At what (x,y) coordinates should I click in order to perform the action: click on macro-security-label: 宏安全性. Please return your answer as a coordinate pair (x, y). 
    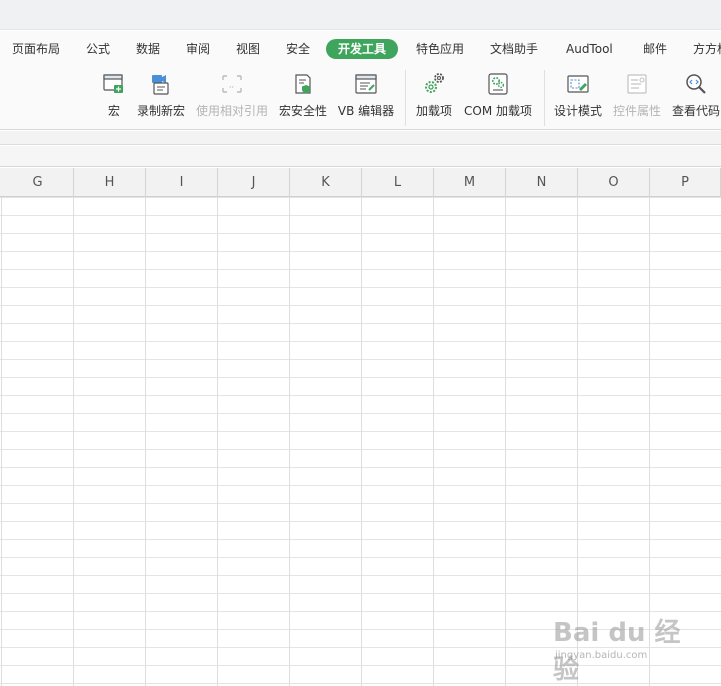
    Looking at the image, I should click on (302, 111).